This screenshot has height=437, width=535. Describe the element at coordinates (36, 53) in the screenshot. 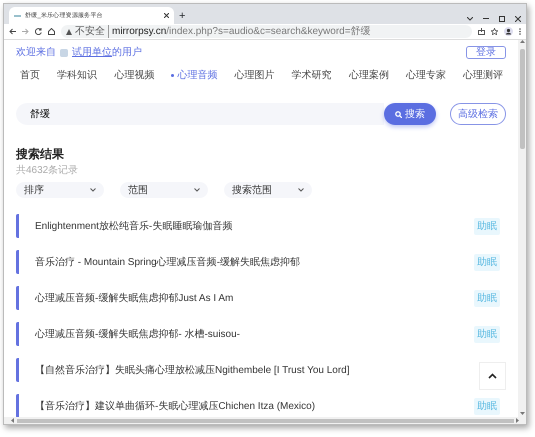

I see `welcome-text: 欢迎来自` at that location.